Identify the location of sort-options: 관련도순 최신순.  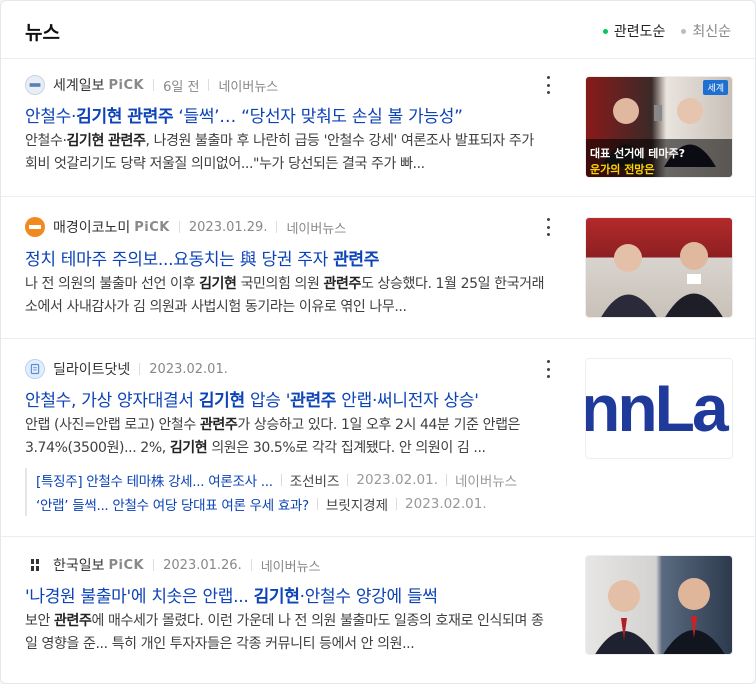
(666, 31).